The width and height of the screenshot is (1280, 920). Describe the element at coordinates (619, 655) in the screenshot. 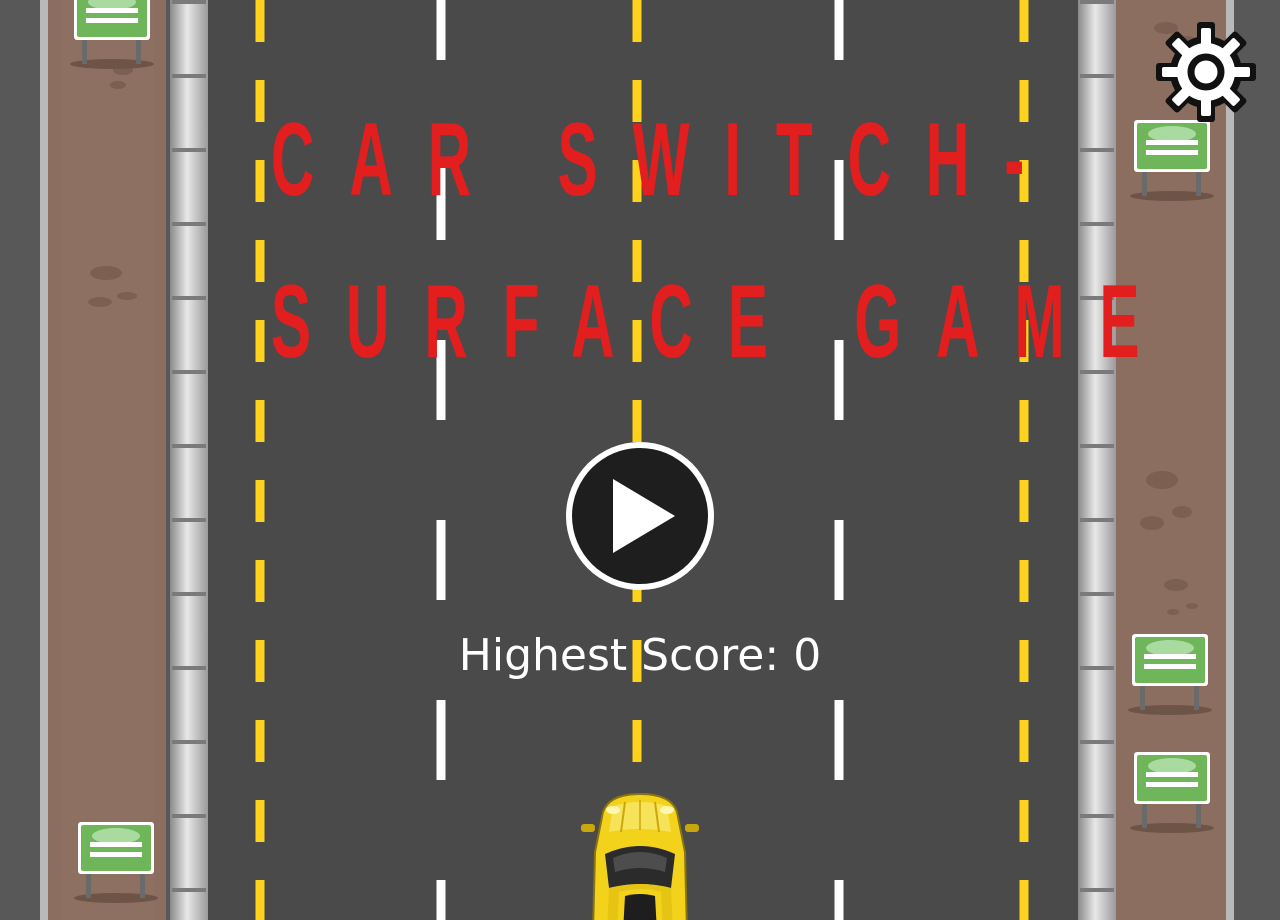

I see `highest-score-label: Highest Score:` at that location.